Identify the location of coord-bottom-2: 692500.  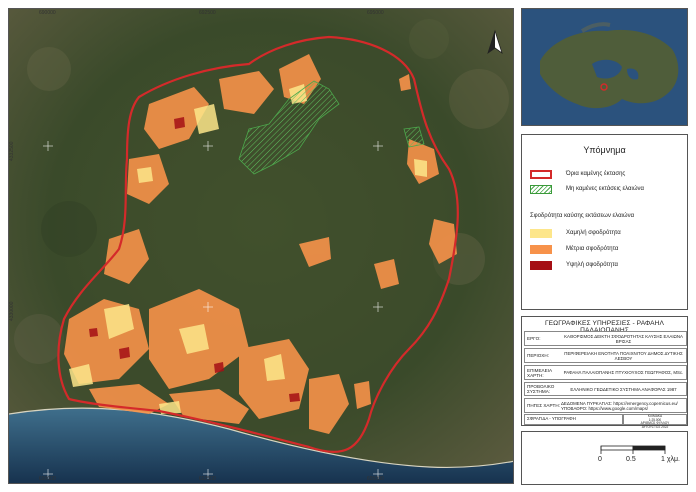
(207, 479).